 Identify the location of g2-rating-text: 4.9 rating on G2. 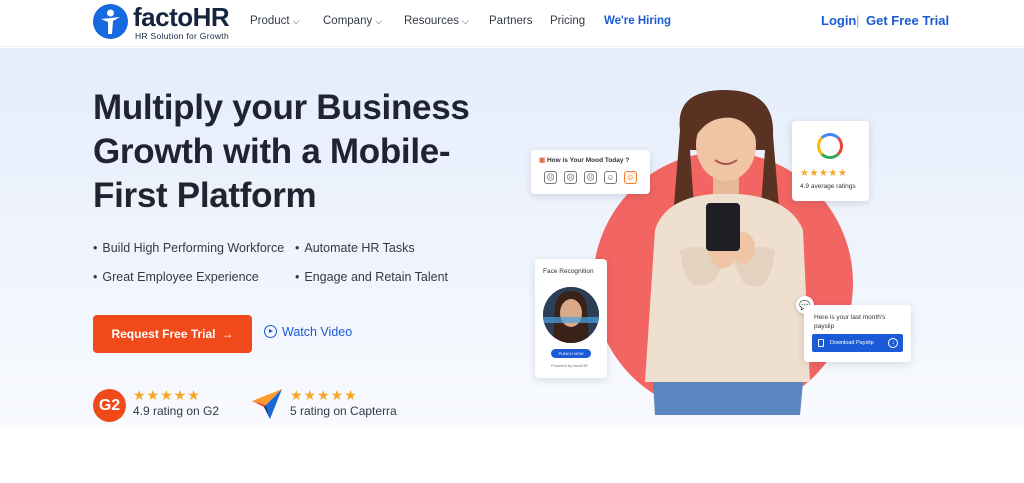
(176, 411).